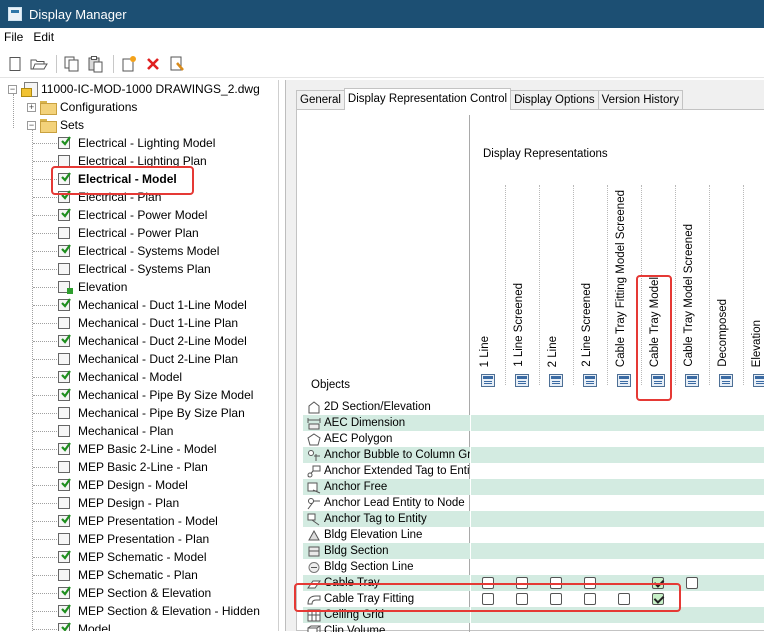 The width and height of the screenshot is (764, 632). Describe the element at coordinates (488, 305) in the screenshot. I see `column-header: 1 Line` at that location.